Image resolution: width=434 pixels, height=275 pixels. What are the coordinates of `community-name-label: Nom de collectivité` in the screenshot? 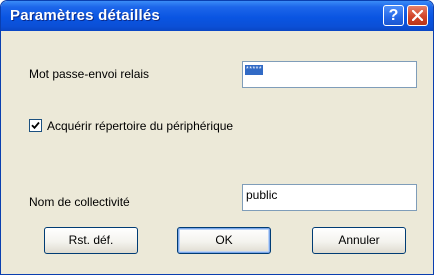 It's located at (79, 202).